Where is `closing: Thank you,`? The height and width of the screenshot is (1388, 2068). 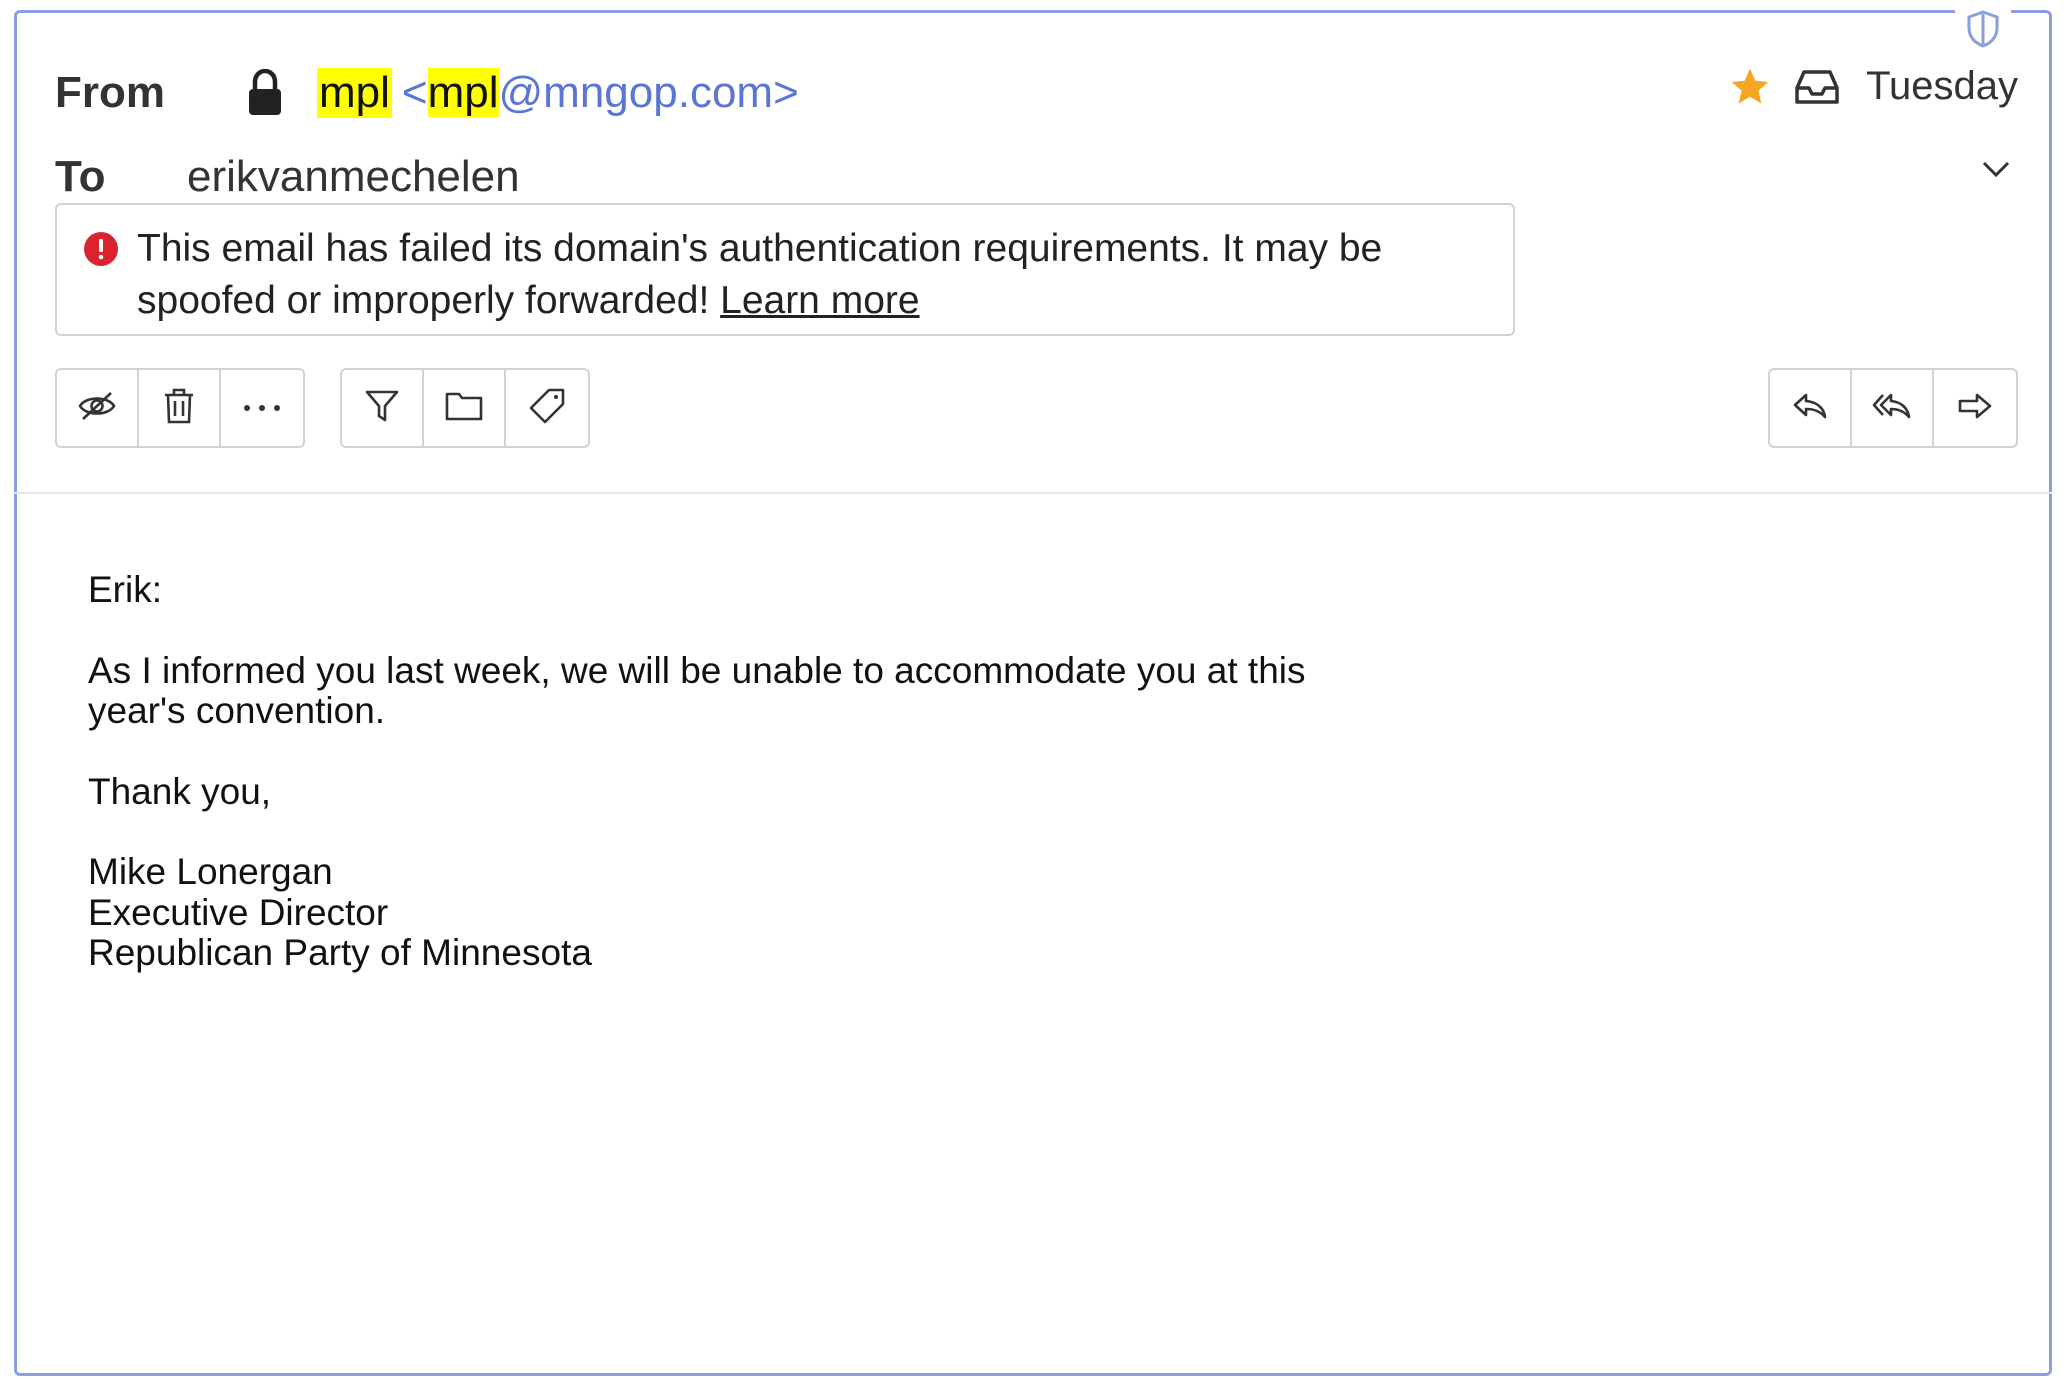 closing: Thank you, is located at coordinates (180, 791).